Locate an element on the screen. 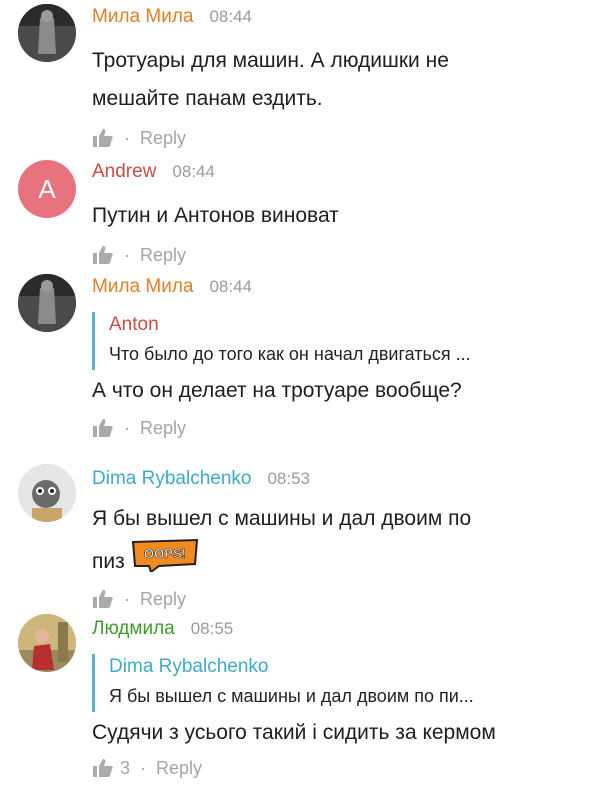 Image resolution: width=597 pixels, height=800 pixels. comment-text: А что он делает на тротуаре вообще? is located at coordinates (335, 391).